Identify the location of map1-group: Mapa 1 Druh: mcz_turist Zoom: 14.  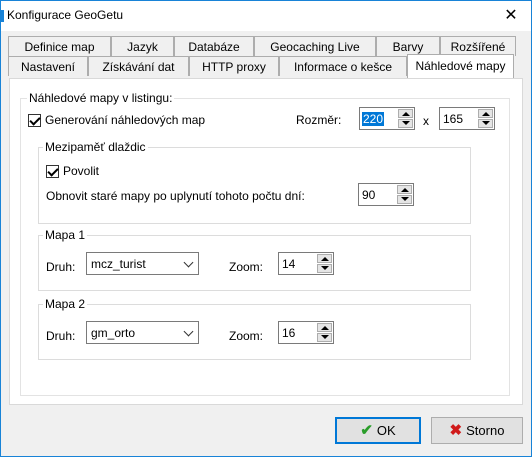
(254, 259).